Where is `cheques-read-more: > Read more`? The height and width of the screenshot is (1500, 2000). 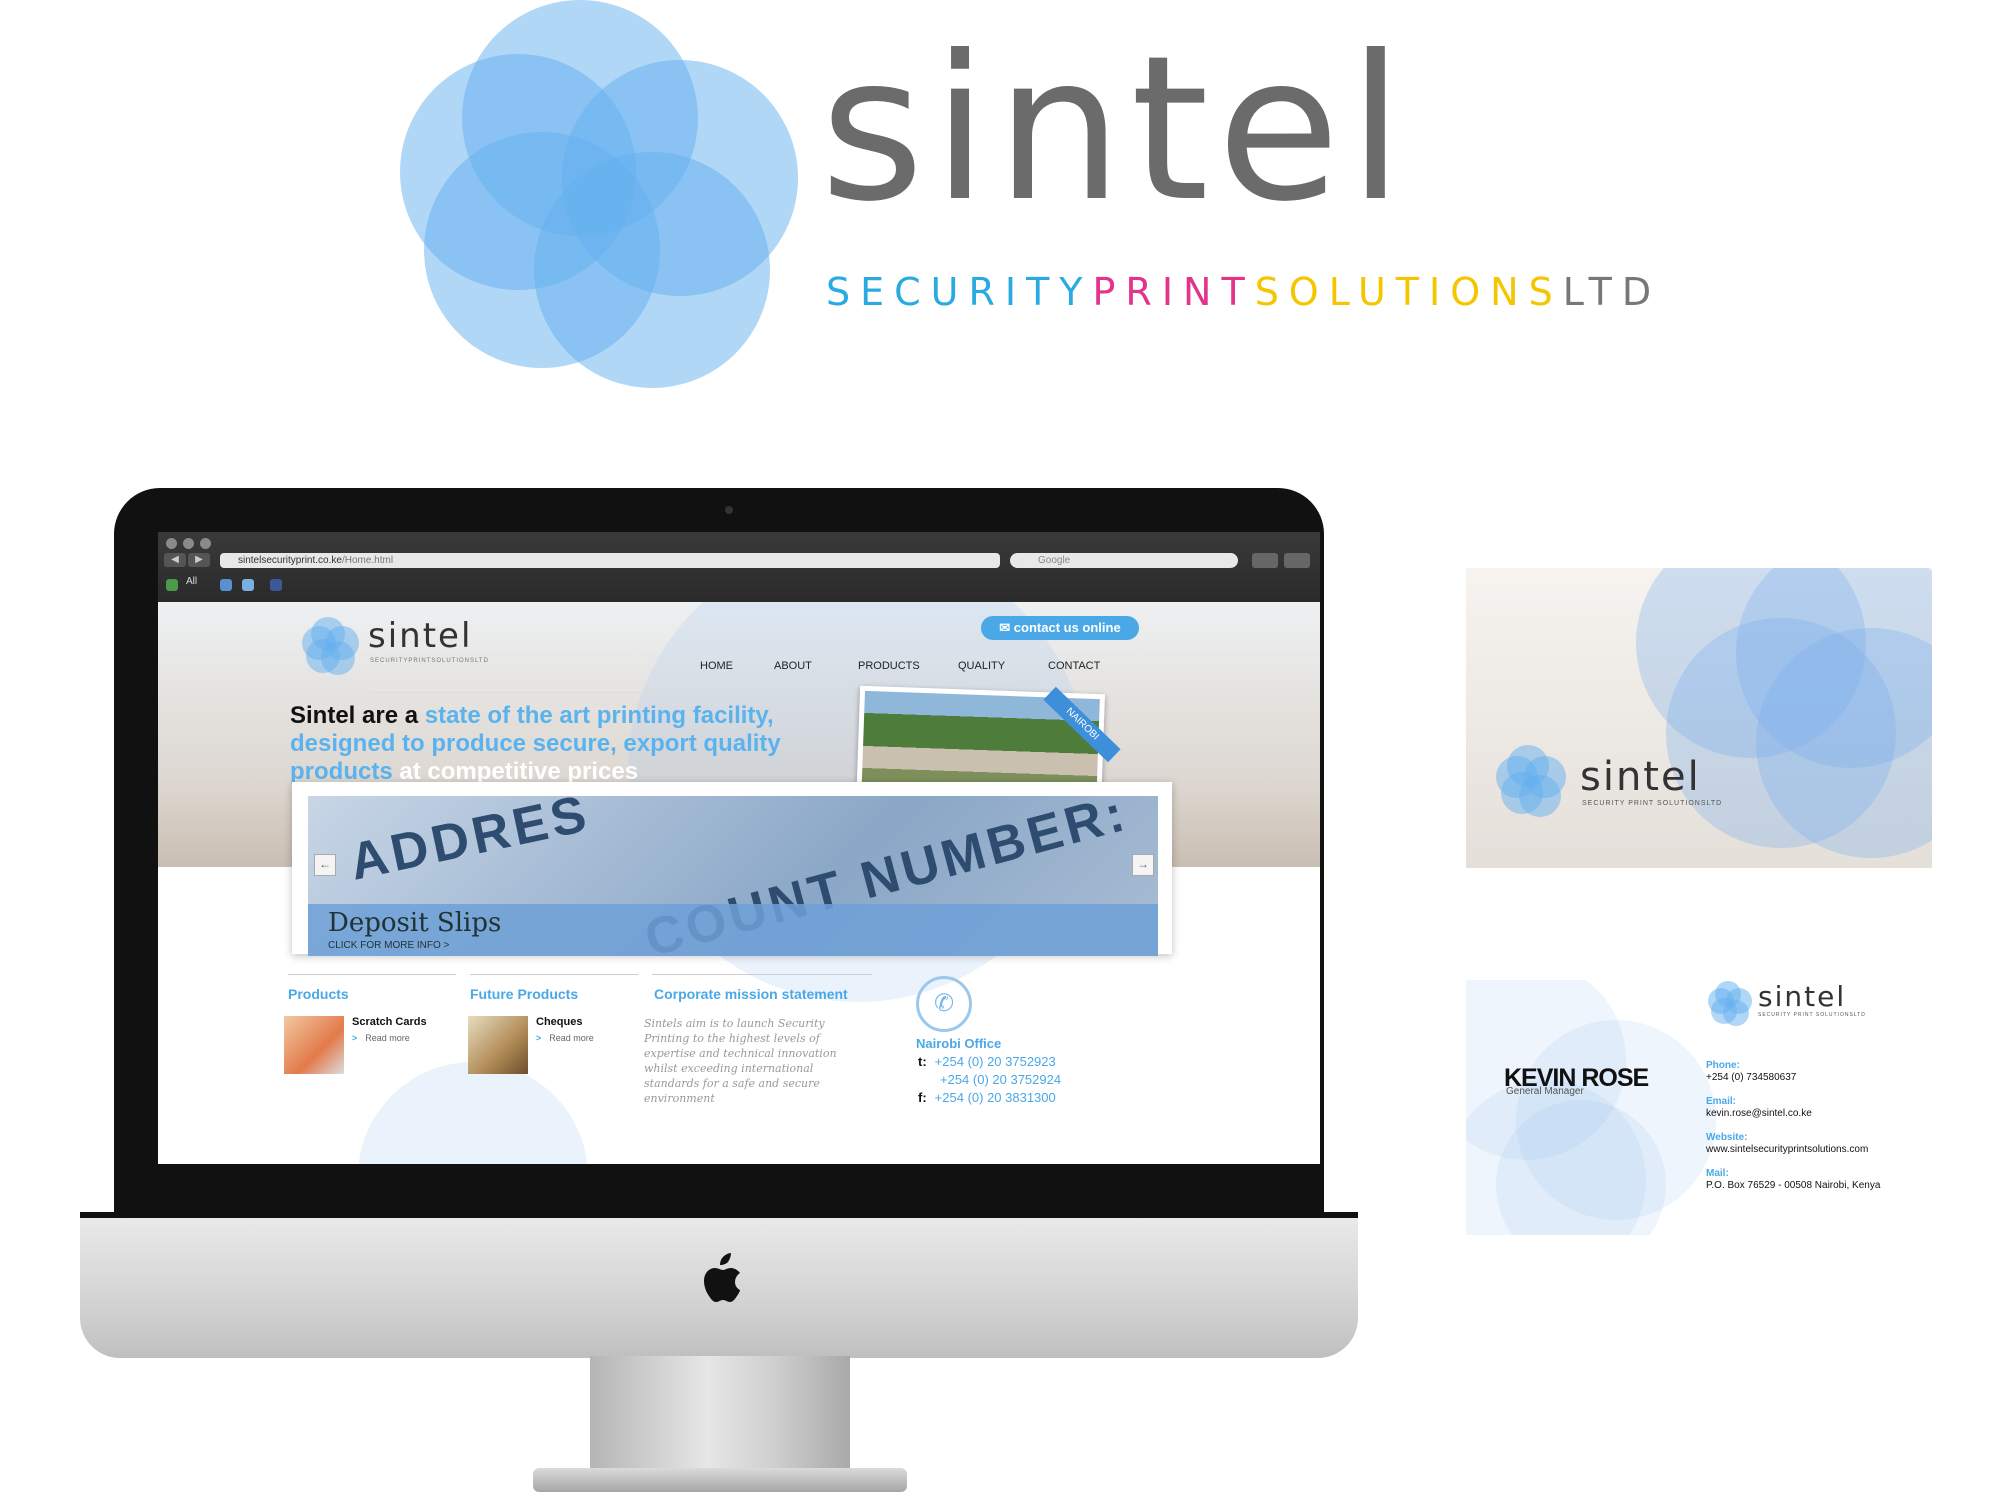 cheques-read-more: > Read more is located at coordinates (565, 1038).